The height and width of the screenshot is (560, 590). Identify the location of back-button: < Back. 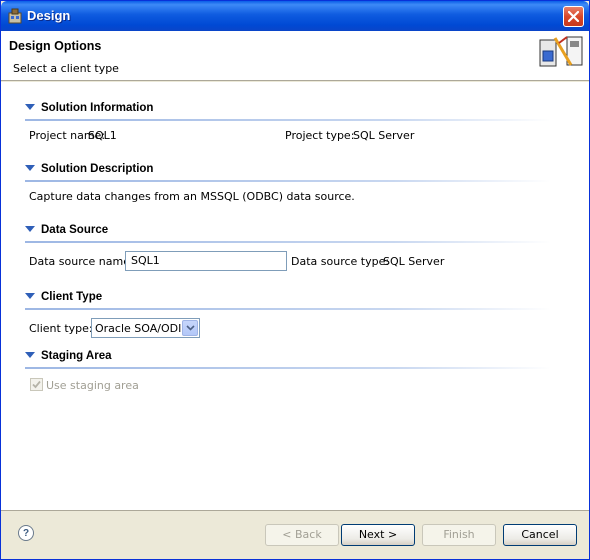
(302, 535).